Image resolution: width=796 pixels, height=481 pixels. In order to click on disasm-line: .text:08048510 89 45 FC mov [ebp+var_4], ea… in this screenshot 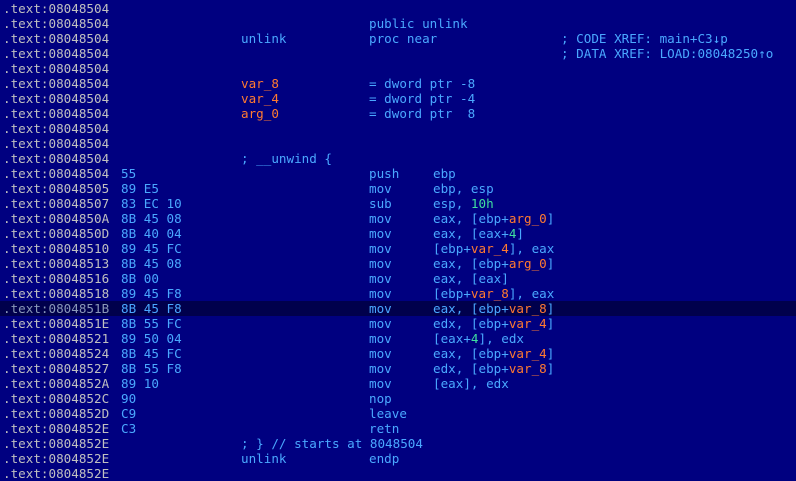, I will do `click(398, 248)`.